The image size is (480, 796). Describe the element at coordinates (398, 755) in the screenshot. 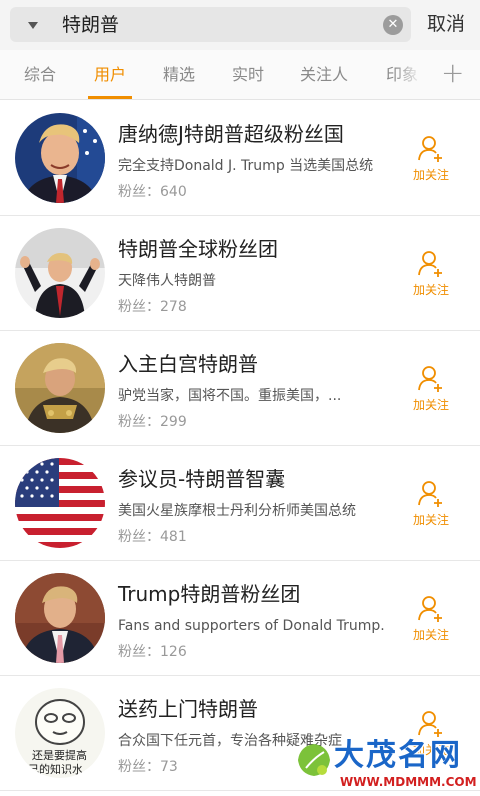

I see `watermark-cn: 大茂名网` at that location.